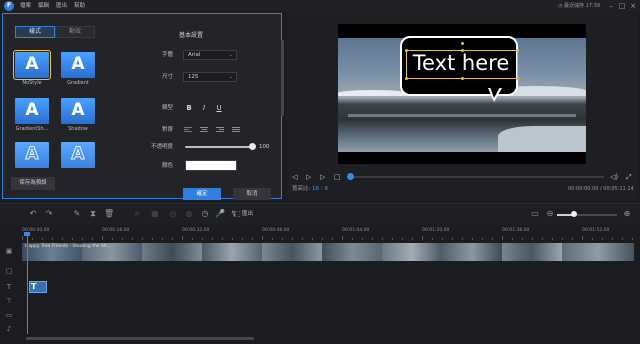  What do you see at coordinates (75, 32) in the screenshot?
I see `tab-animation: 動效` at bounding box center [75, 32].